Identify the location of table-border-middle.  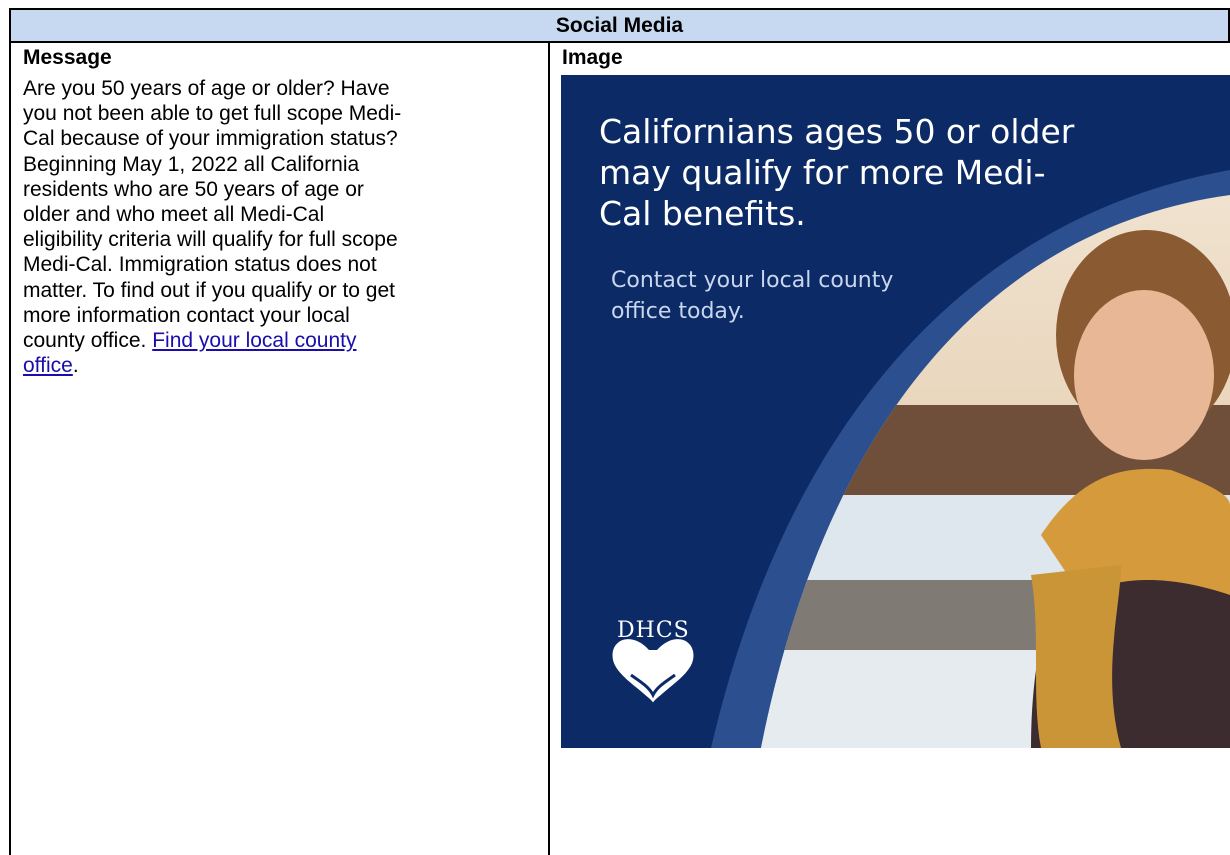
(549, 449).